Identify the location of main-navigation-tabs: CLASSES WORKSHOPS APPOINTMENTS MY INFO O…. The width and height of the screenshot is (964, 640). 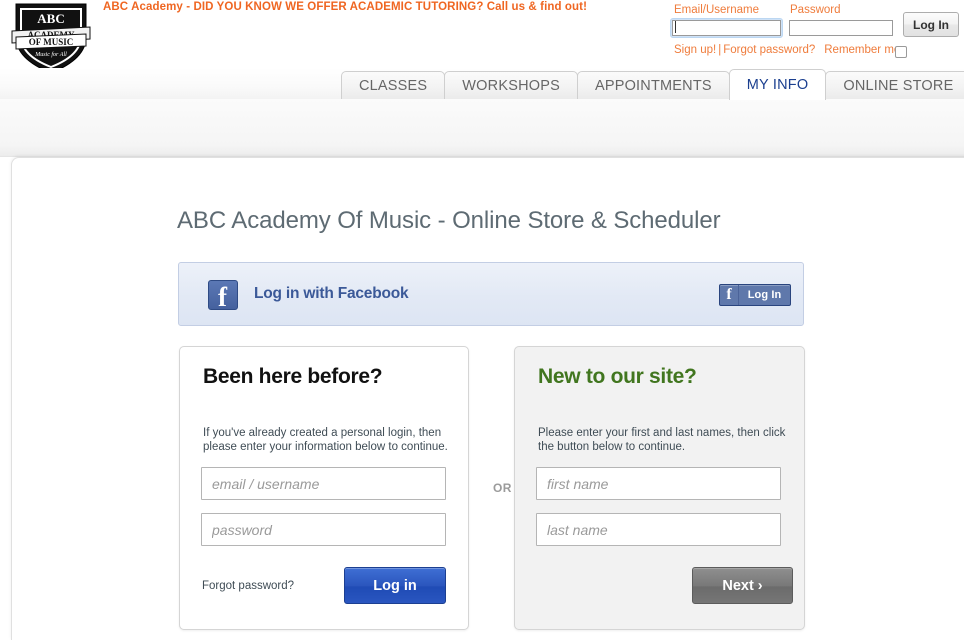
(652, 84).